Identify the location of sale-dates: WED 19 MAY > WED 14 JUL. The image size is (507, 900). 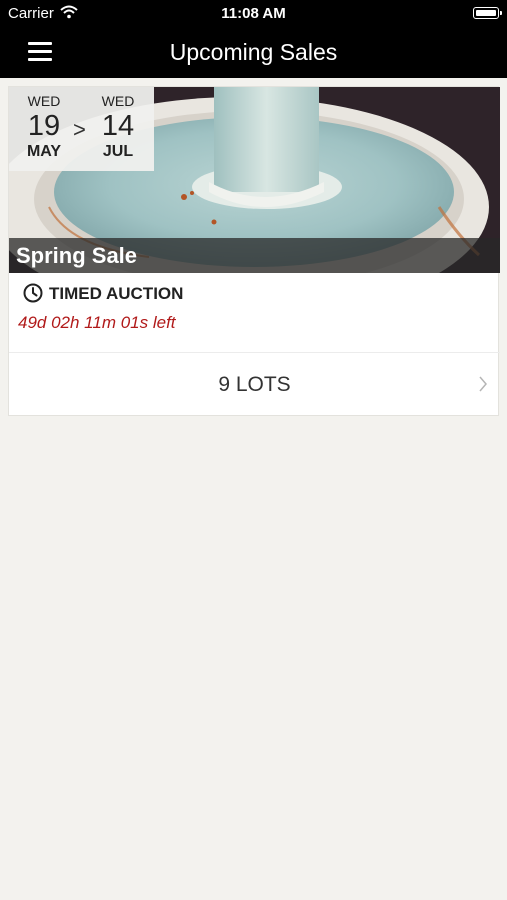
(81, 129).